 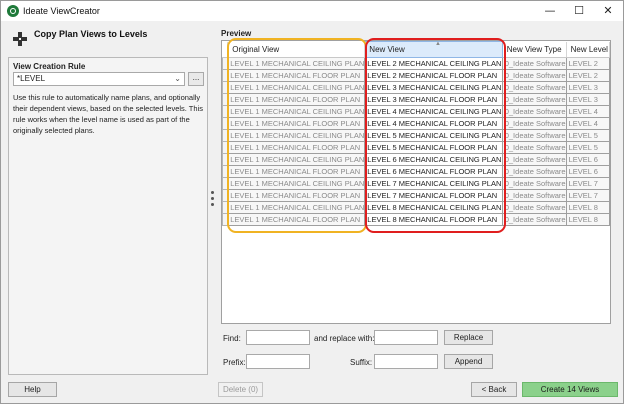 What do you see at coordinates (232, 338) in the screenshot?
I see `find-label: Find:` at bounding box center [232, 338].